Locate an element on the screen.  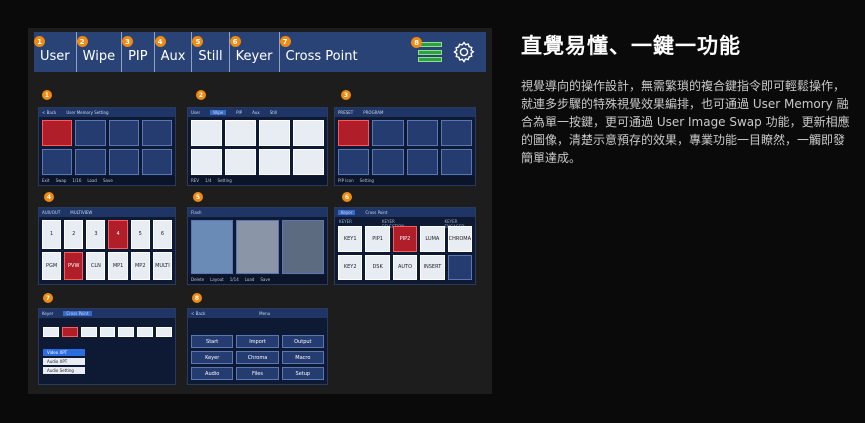
status-group: 8 is located at coordinates (426, 49).